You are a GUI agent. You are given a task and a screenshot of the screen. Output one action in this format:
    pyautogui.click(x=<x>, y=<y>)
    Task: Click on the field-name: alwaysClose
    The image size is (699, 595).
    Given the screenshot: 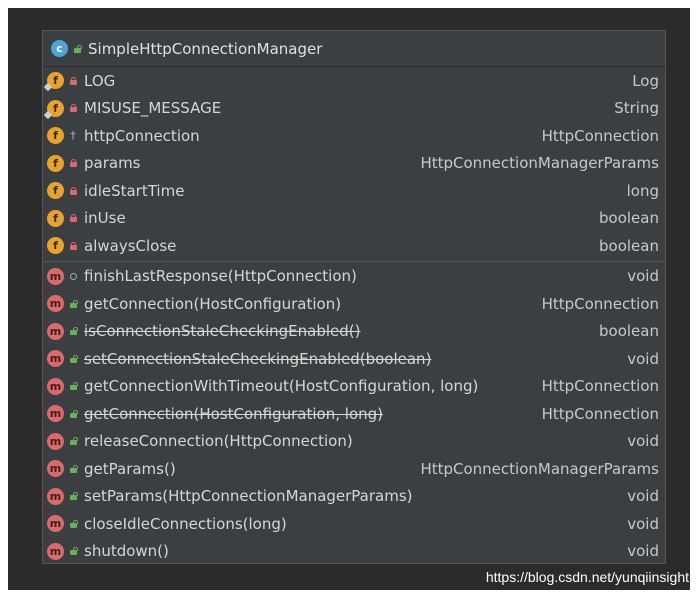 What is the action you would take?
    pyautogui.click(x=130, y=245)
    